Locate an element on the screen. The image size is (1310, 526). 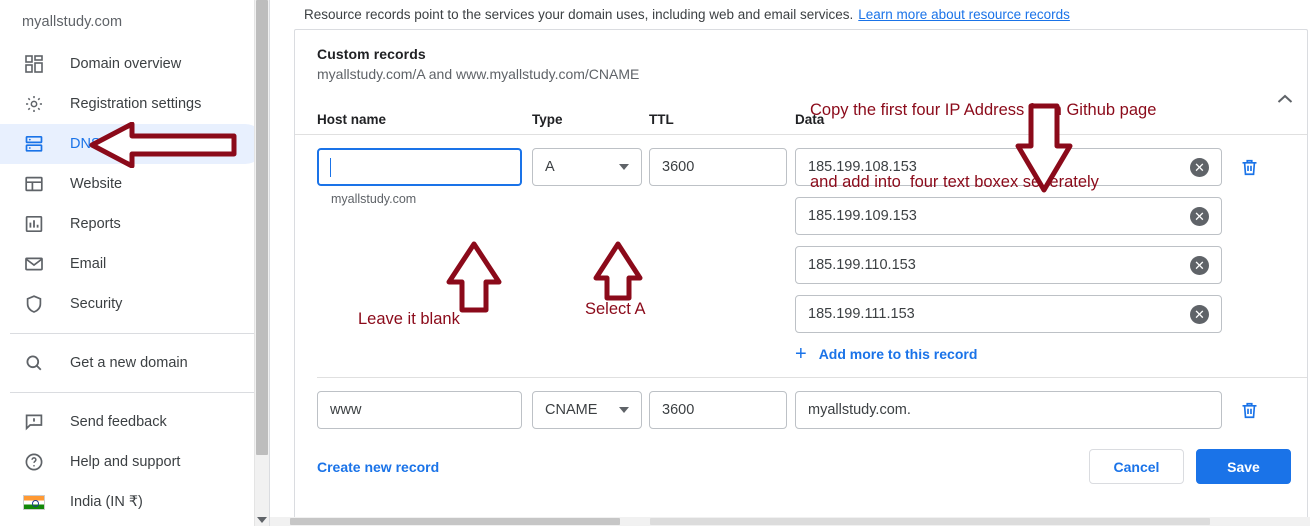
data-input-2-value: 185.199.109.153 is located at coordinates (862, 216).